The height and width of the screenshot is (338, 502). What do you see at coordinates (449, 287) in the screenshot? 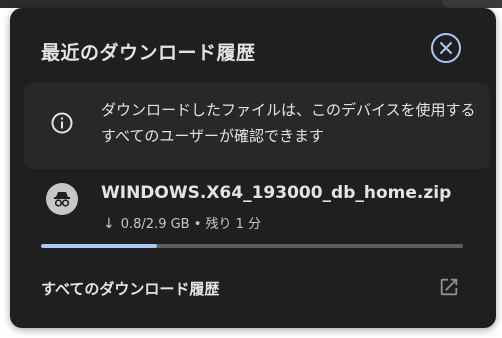
I see `open-in-new-icon` at bounding box center [449, 287].